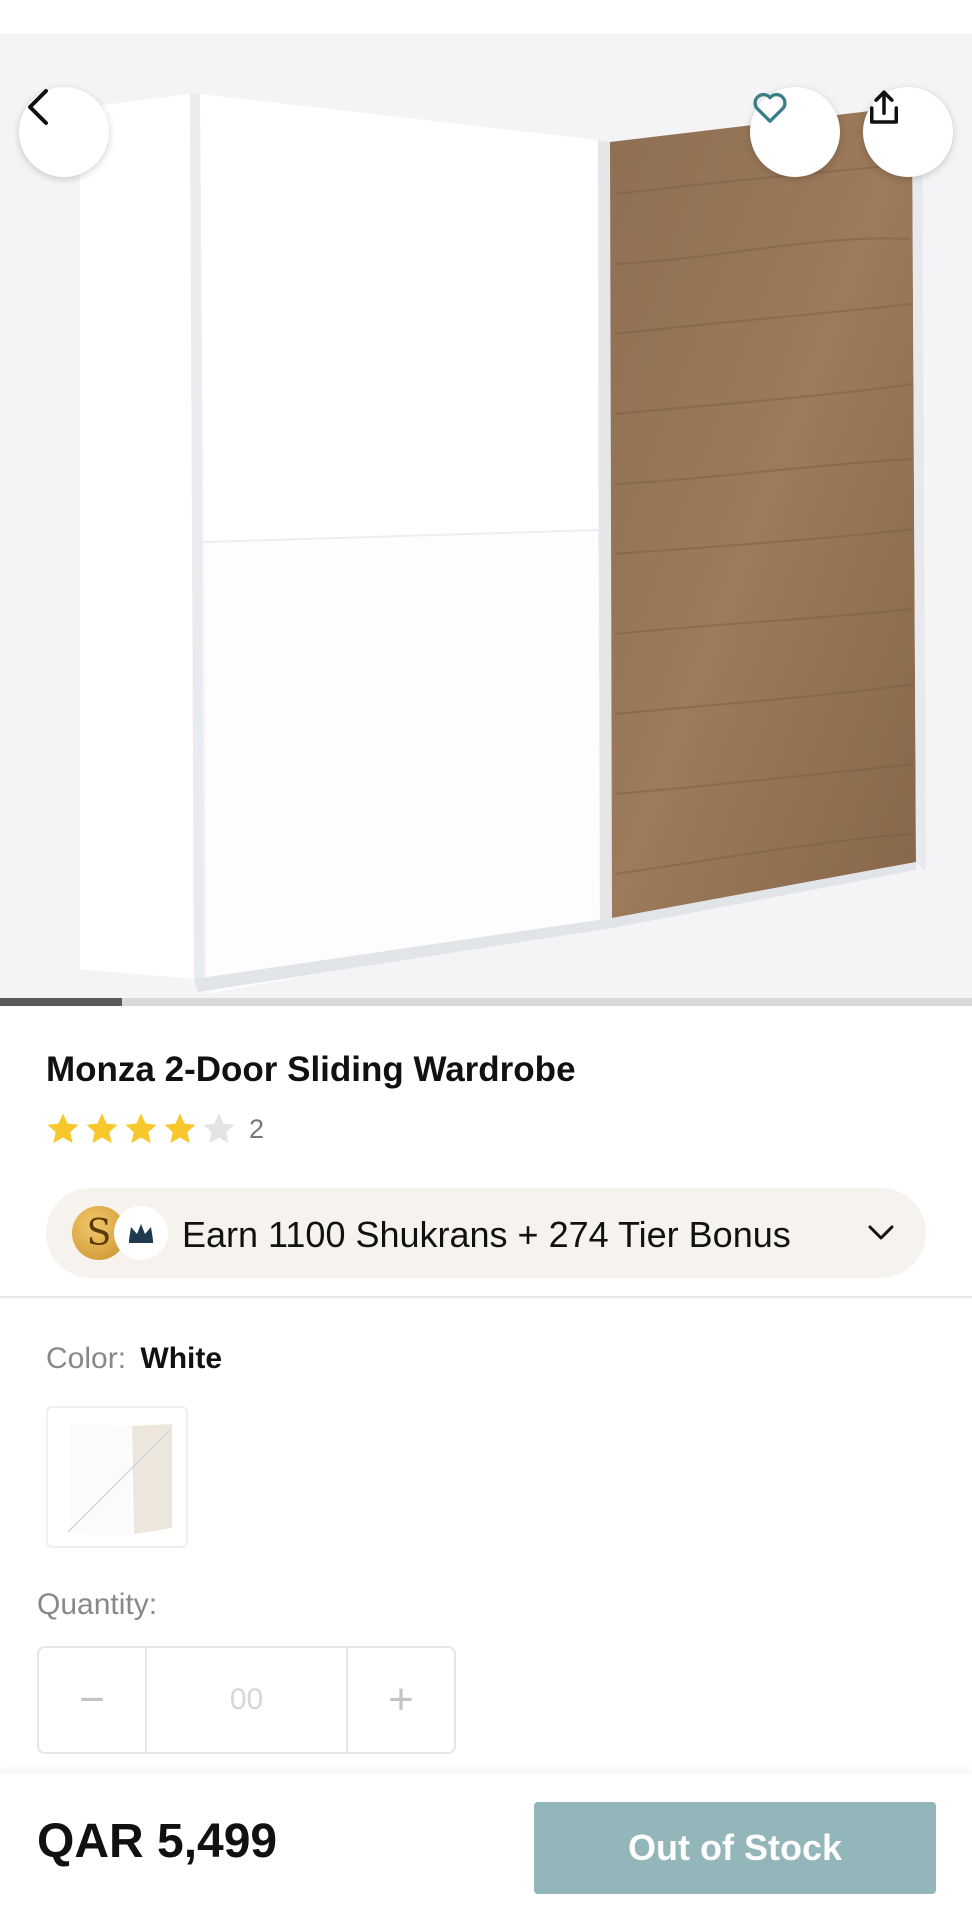  Describe the element at coordinates (770, 107) in the screenshot. I see `heart-icon` at that location.